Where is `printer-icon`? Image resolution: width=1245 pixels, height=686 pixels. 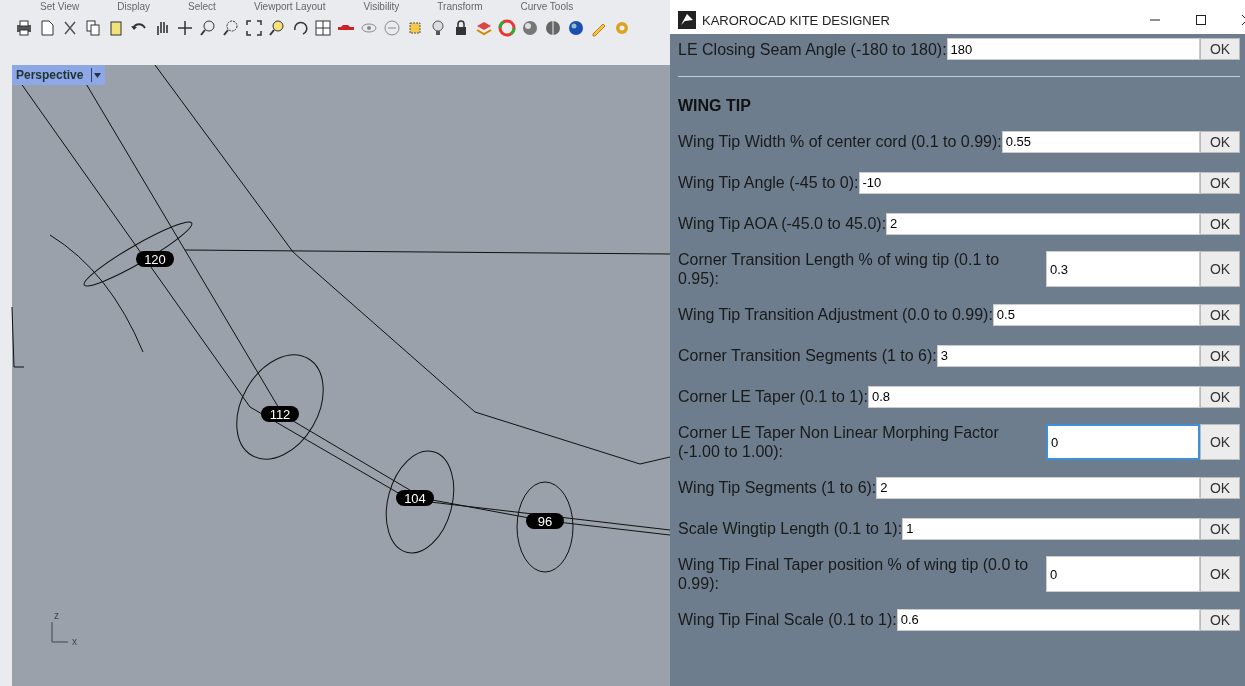 printer-icon is located at coordinates (24, 28).